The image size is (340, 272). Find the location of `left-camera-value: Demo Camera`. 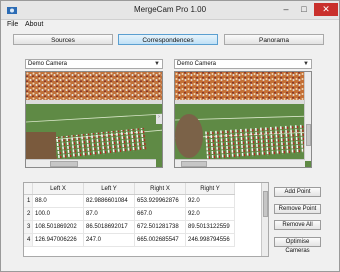

left-camera-value: Demo Camera is located at coordinates (48, 64).